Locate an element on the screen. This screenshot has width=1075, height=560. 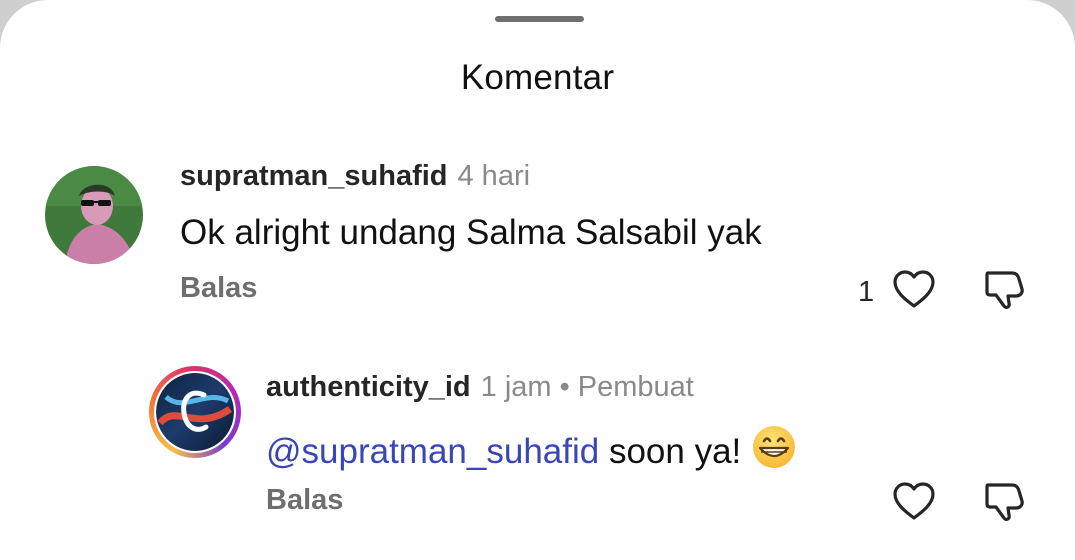
comment-header: supratman_suhafid 4 hari is located at coordinates (355, 176).